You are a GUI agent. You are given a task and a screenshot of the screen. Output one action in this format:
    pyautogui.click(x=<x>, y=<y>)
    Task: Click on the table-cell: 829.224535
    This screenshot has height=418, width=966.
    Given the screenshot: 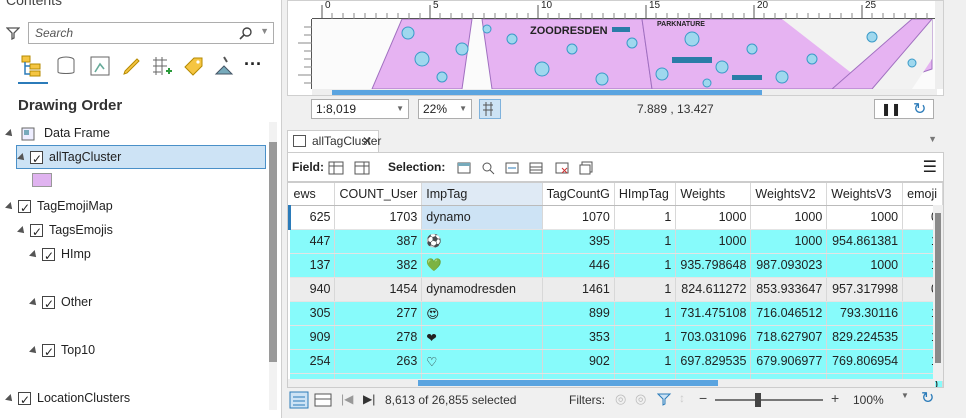 What is the action you would take?
    pyautogui.click(x=865, y=337)
    